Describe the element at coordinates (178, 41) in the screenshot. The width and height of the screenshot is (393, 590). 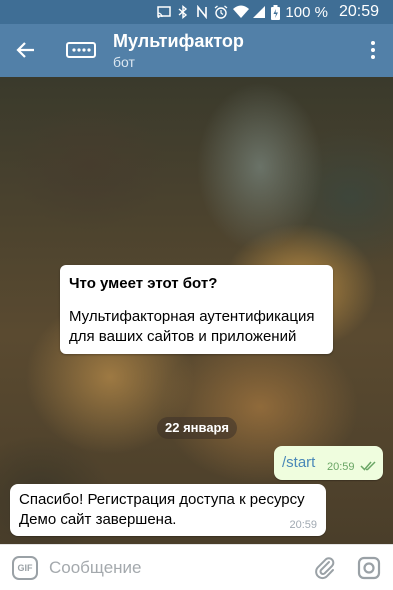
I see `chat-title: Мультифактор` at that location.